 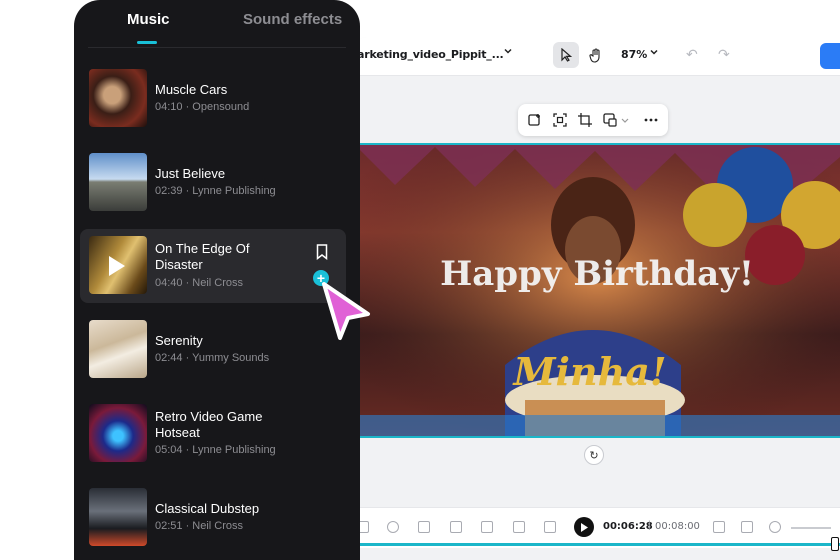 What do you see at coordinates (588, 371) in the screenshot?
I see `name-text: Minha!` at bounding box center [588, 371].